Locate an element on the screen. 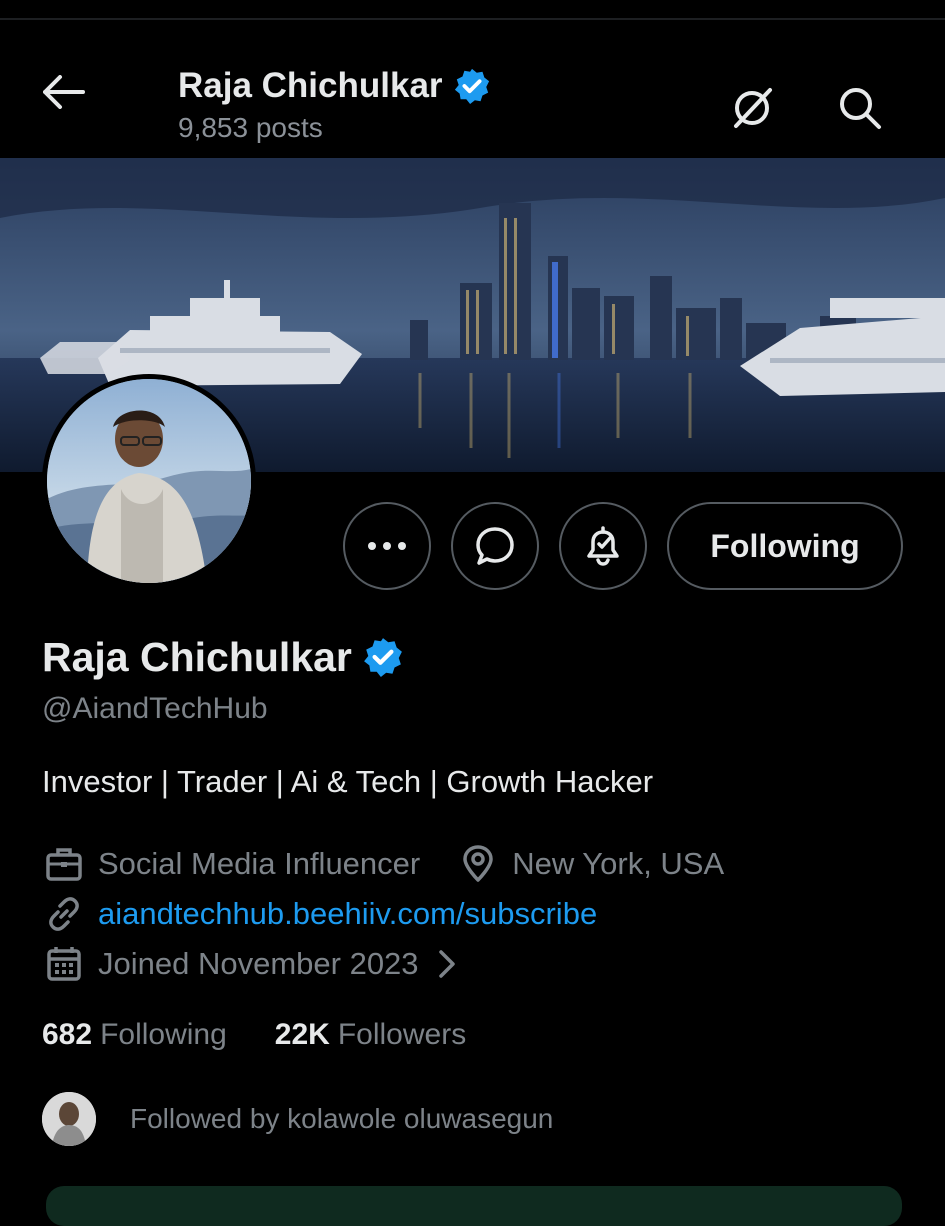 This screenshot has width=945, height=1226. profile-joined-date: Joined November 2023 is located at coordinates (258, 963).